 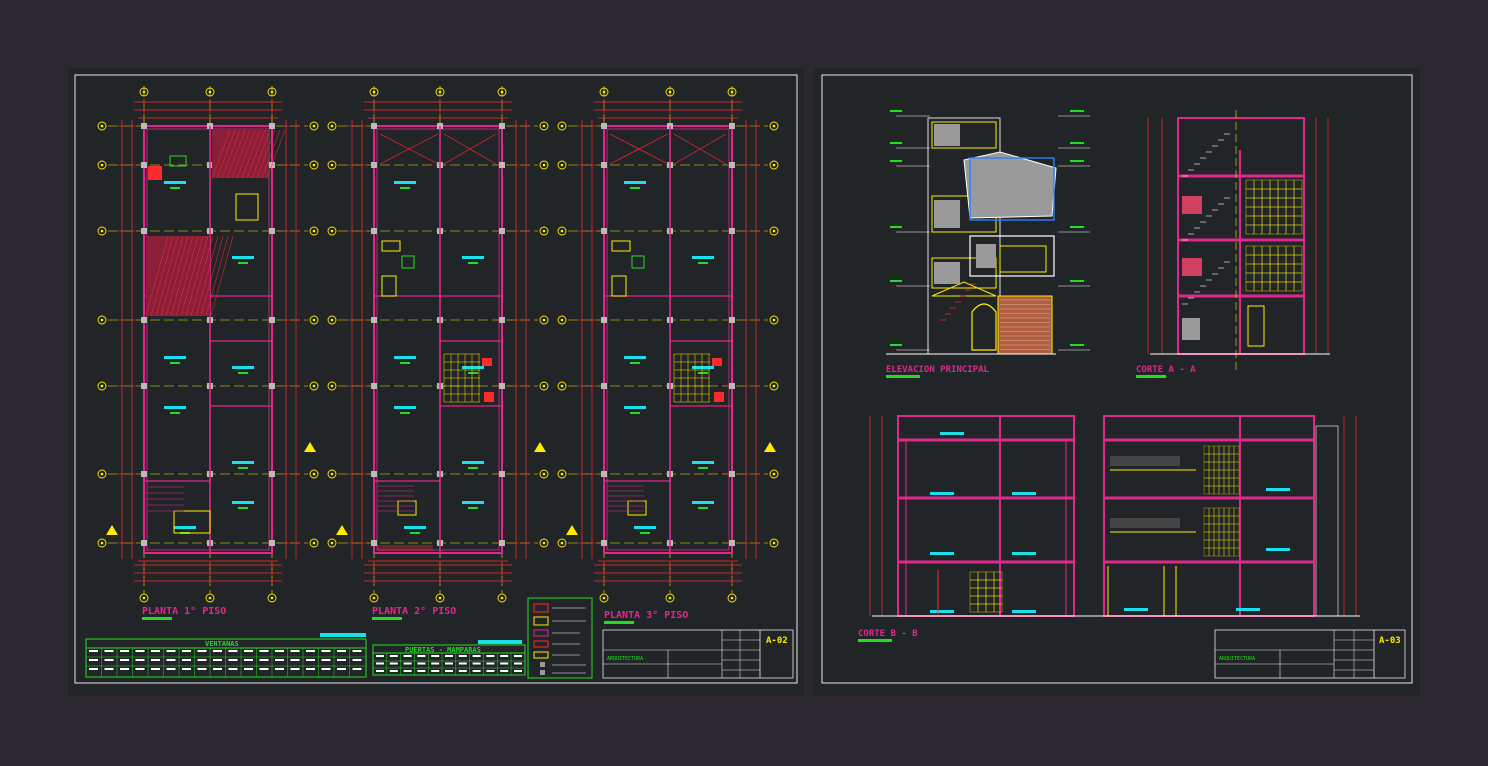 What do you see at coordinates (414, 611) in the screenshot?
I see `plan-title-2: PLANTA 2° PISO` at bounding box center [414, 611].